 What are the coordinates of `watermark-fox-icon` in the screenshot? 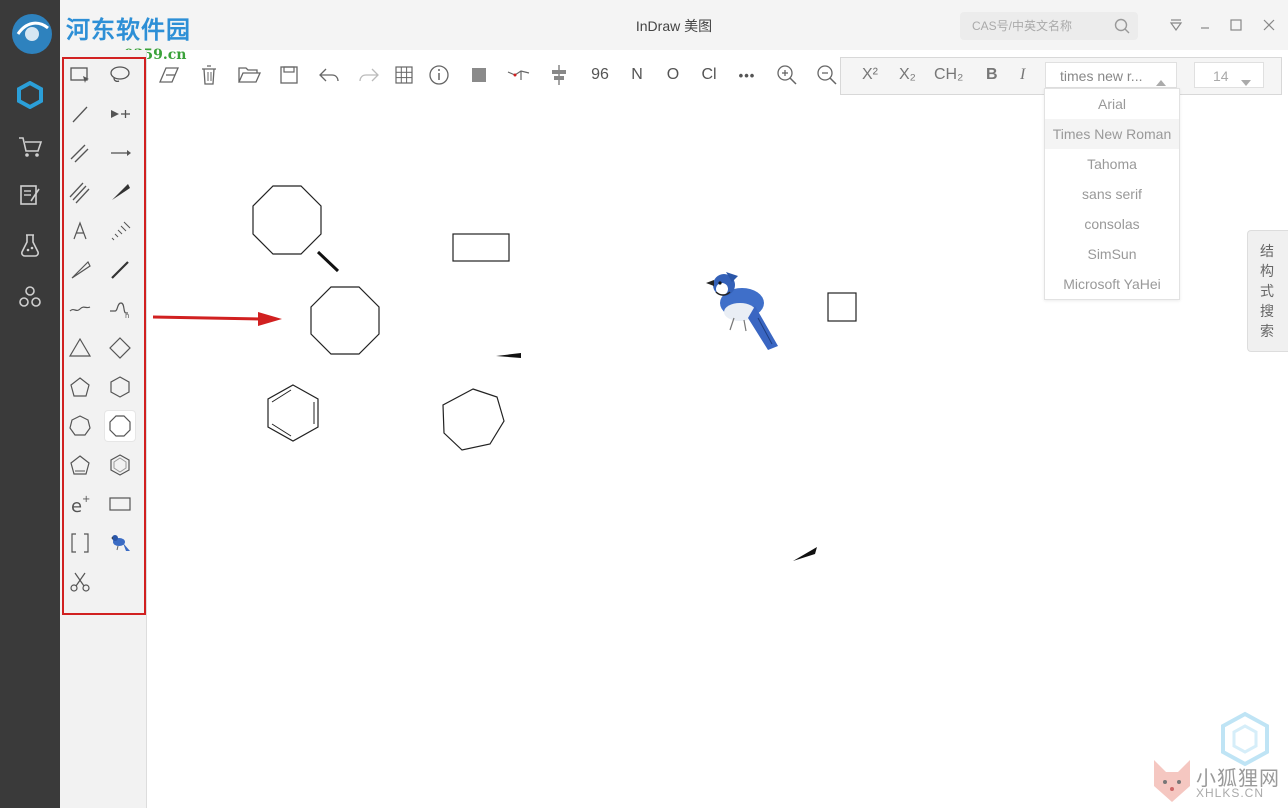 It's located at (1172, 781).